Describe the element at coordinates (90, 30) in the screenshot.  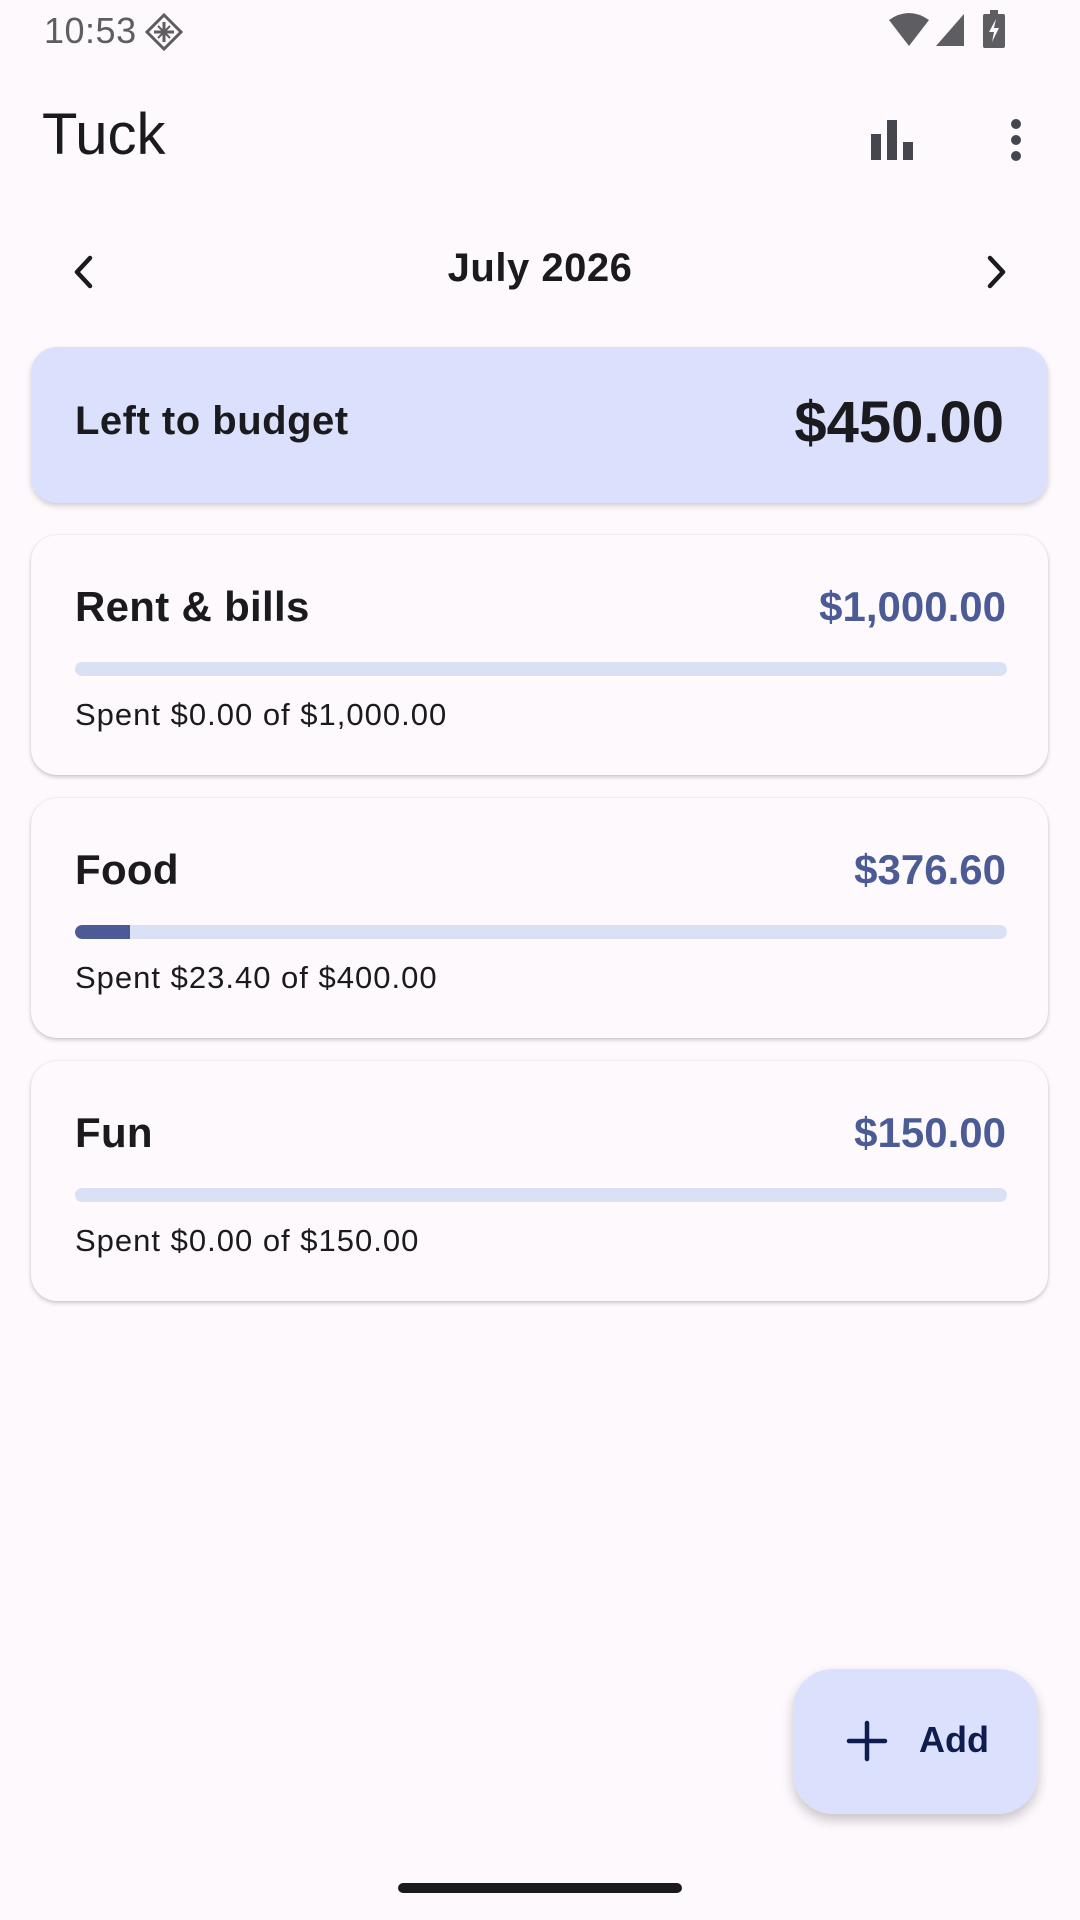
I see `status-time: 10:53` at that location.